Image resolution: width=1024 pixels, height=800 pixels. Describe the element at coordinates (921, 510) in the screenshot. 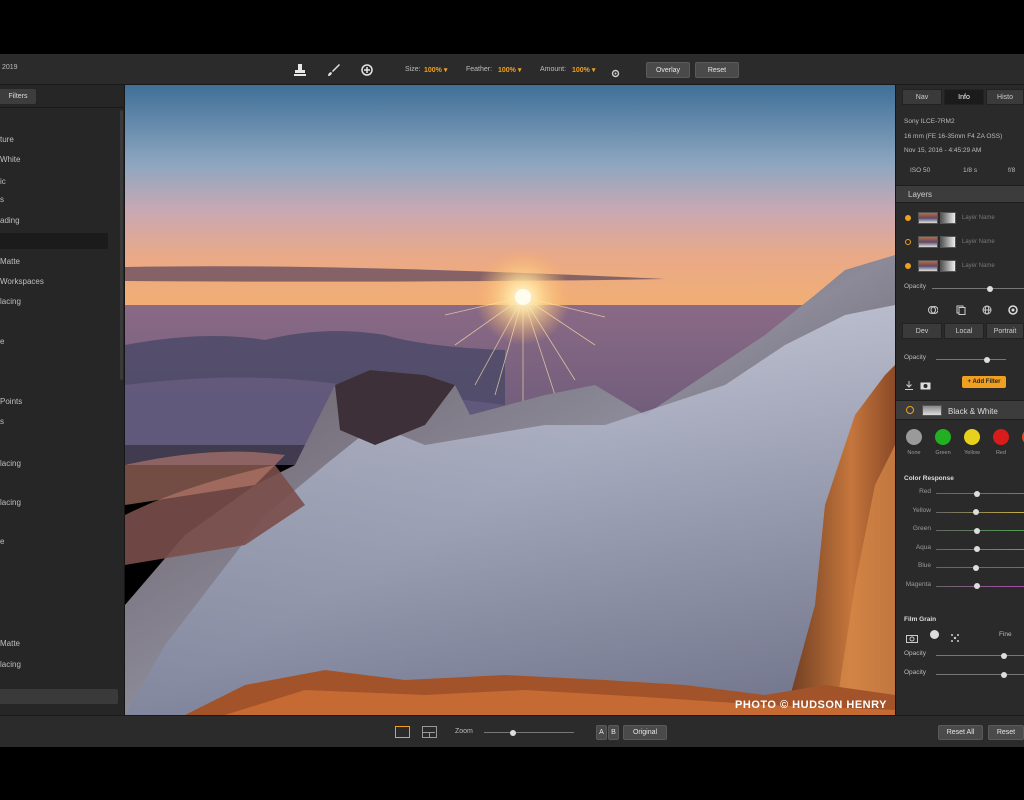

I see `color-response-label: Yellow` at that location.